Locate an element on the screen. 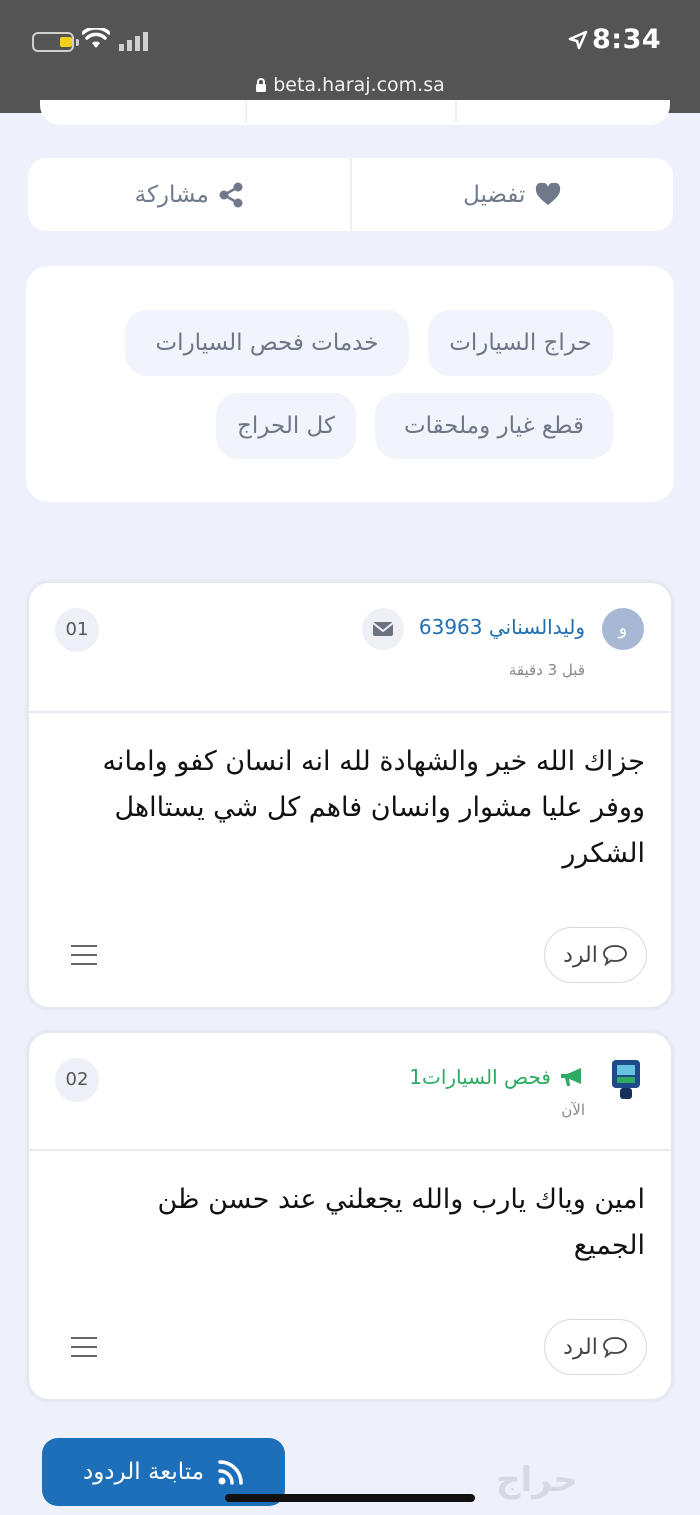  comment-time: قبل 3 دقيقة is located at coordinates (546, 670).